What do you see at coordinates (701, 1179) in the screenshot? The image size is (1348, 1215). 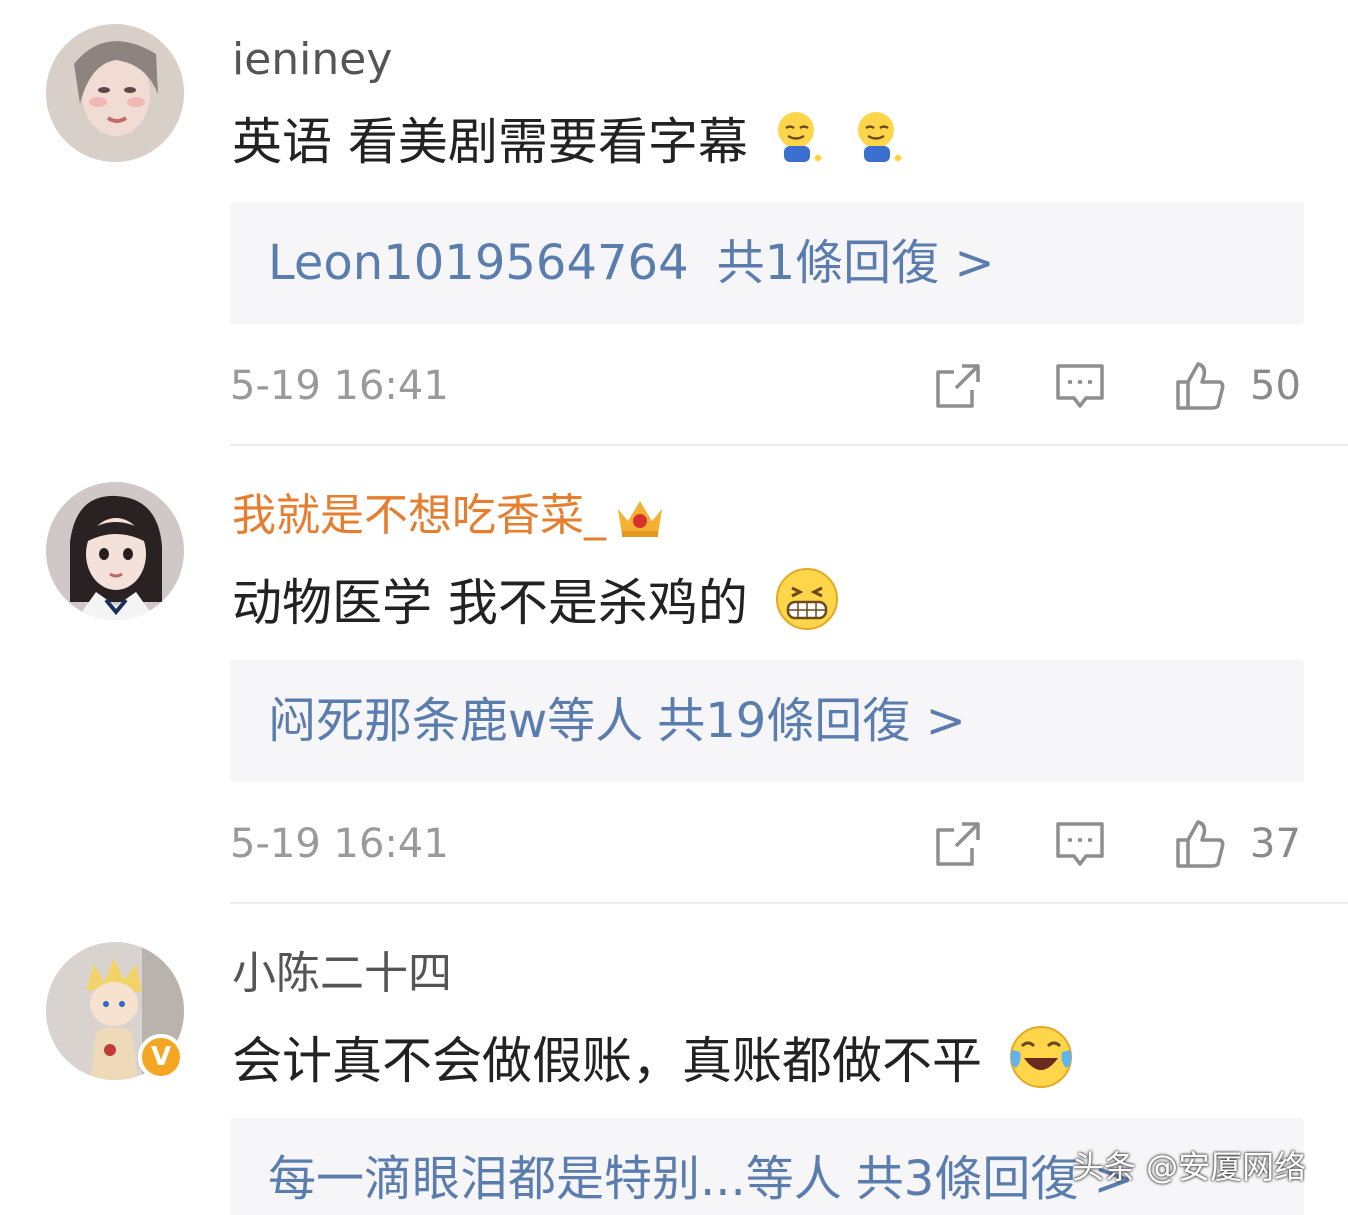 I see `reply-link: 每一滴眼泪都是特别...等人 共3條回復 >` at bounding box center [701, 1179].